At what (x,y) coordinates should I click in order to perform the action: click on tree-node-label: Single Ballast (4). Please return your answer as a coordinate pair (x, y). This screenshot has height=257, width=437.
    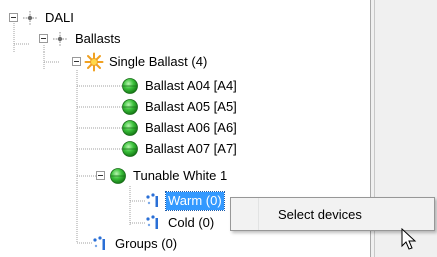
    Looking at the image, I should click on (158, 61).